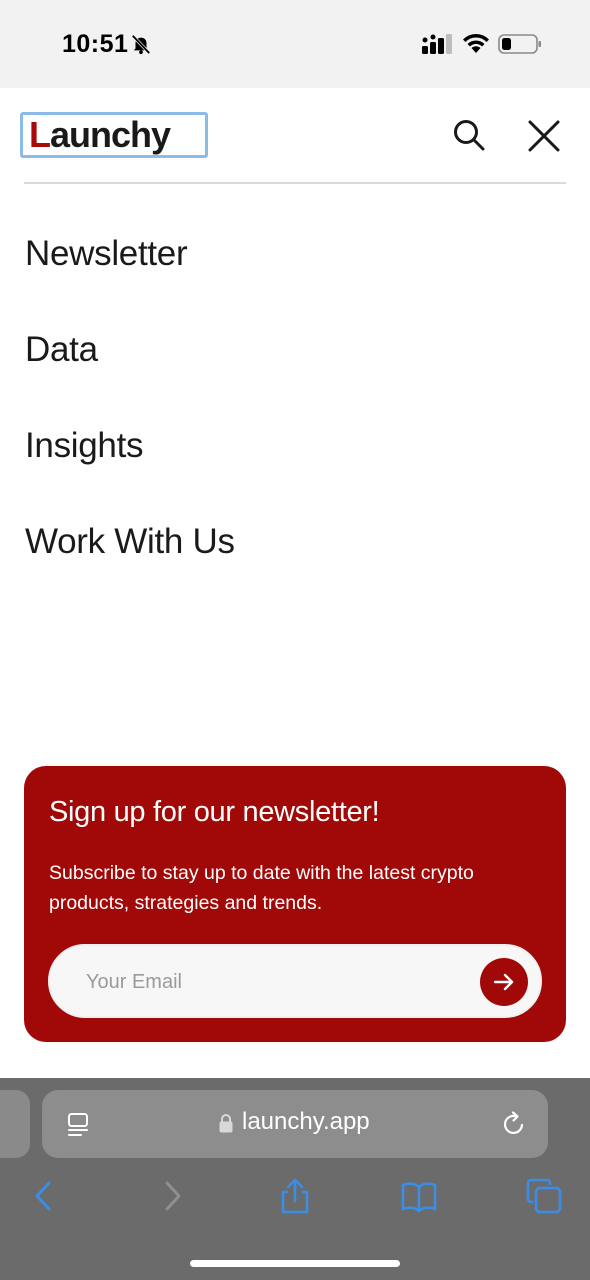 The width and height of the screenshot is (590, 1280). Describe the element at coordinates (476, 43) in the screenshot. I see `wifi-icon` at that location.